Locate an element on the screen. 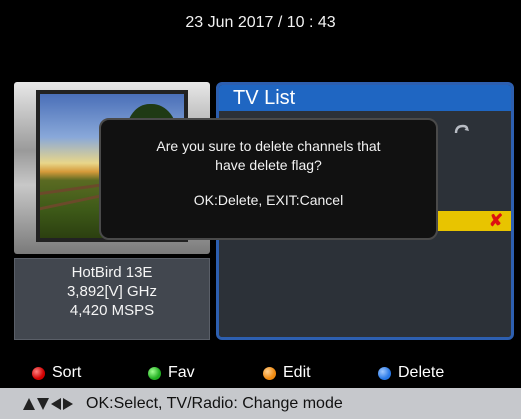  delete-flag-icon: ✘ is located at coordinates (496, 220).